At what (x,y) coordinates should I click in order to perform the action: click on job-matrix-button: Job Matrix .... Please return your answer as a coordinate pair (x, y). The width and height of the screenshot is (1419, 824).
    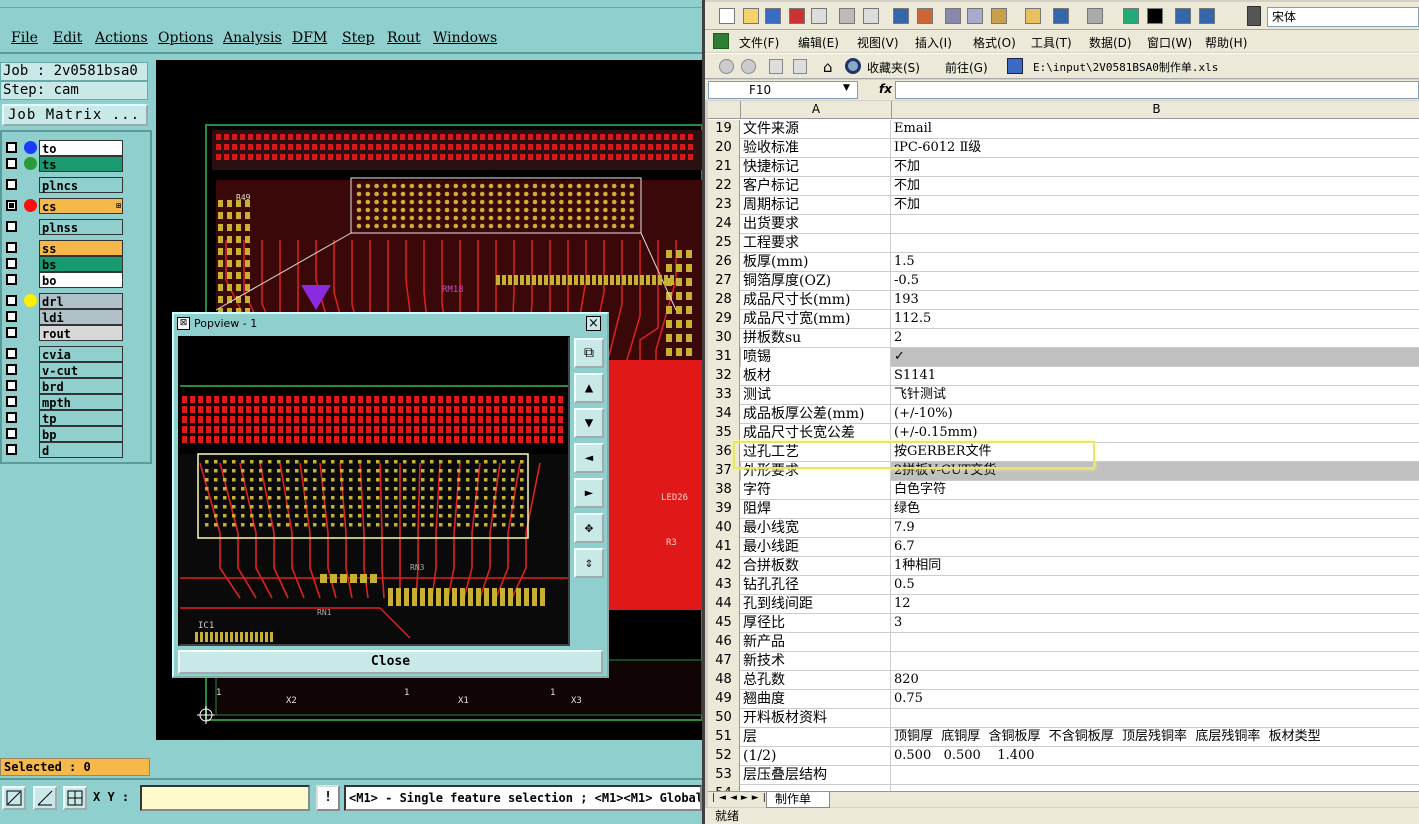
    Looking at the image, I should click on (75, 115).